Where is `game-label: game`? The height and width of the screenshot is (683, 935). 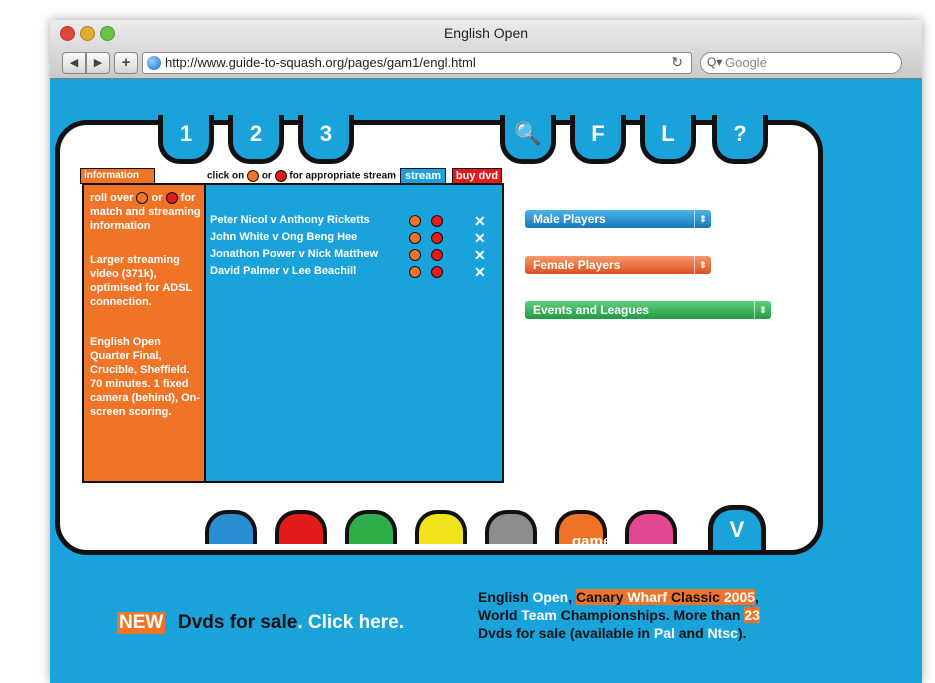 game-label: game is located at coordinates (591, 541).